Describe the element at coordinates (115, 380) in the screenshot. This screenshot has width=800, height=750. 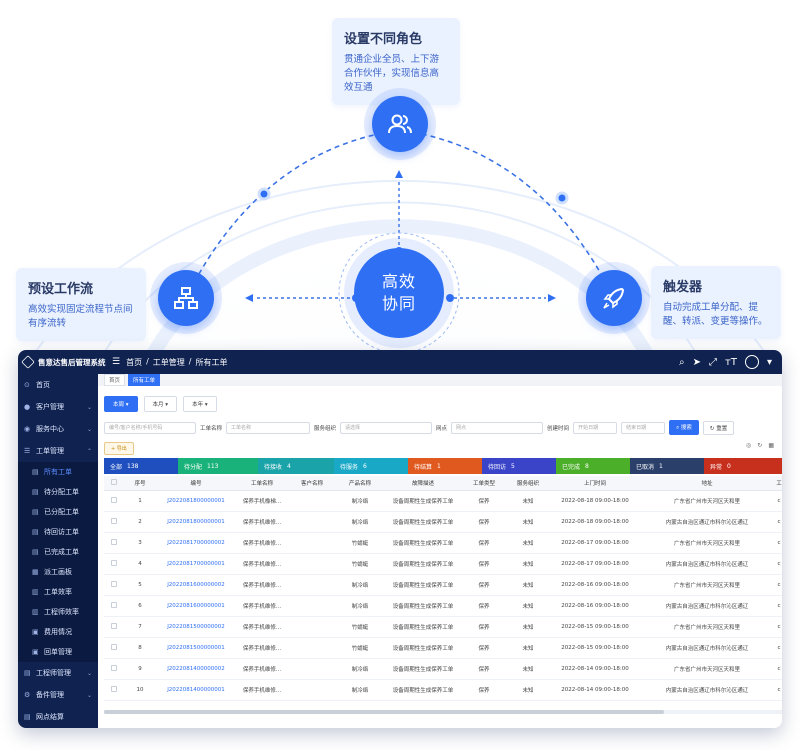
I see `tab-home: 首页` at that location.